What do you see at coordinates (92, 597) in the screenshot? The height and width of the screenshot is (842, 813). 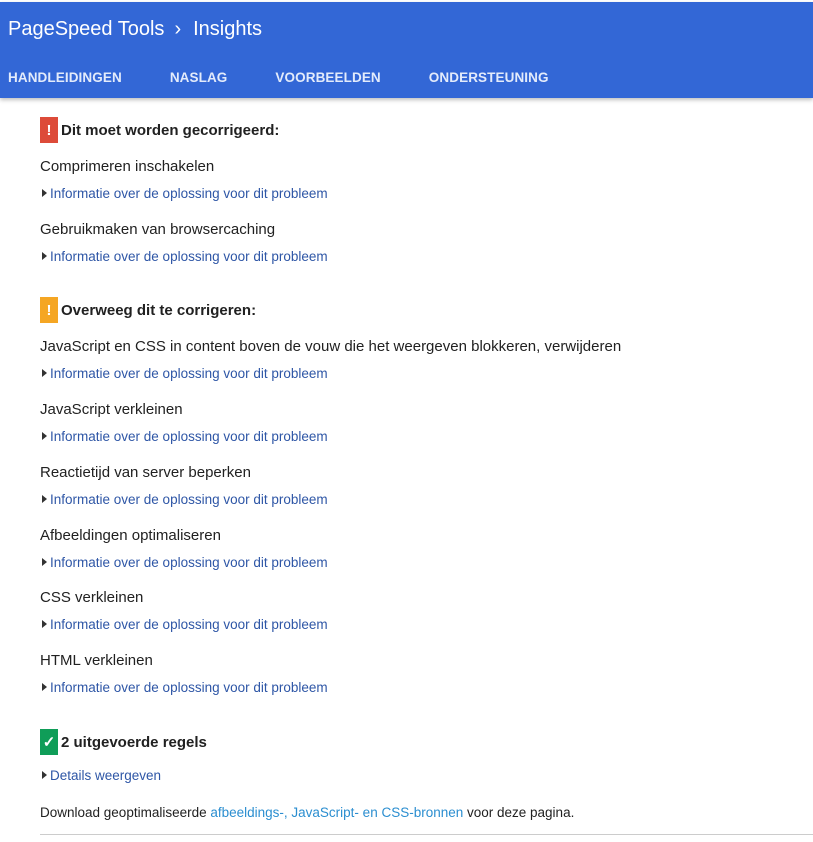 I see `rule-title: CSS verkleinen` at bounding box center [92, 597].